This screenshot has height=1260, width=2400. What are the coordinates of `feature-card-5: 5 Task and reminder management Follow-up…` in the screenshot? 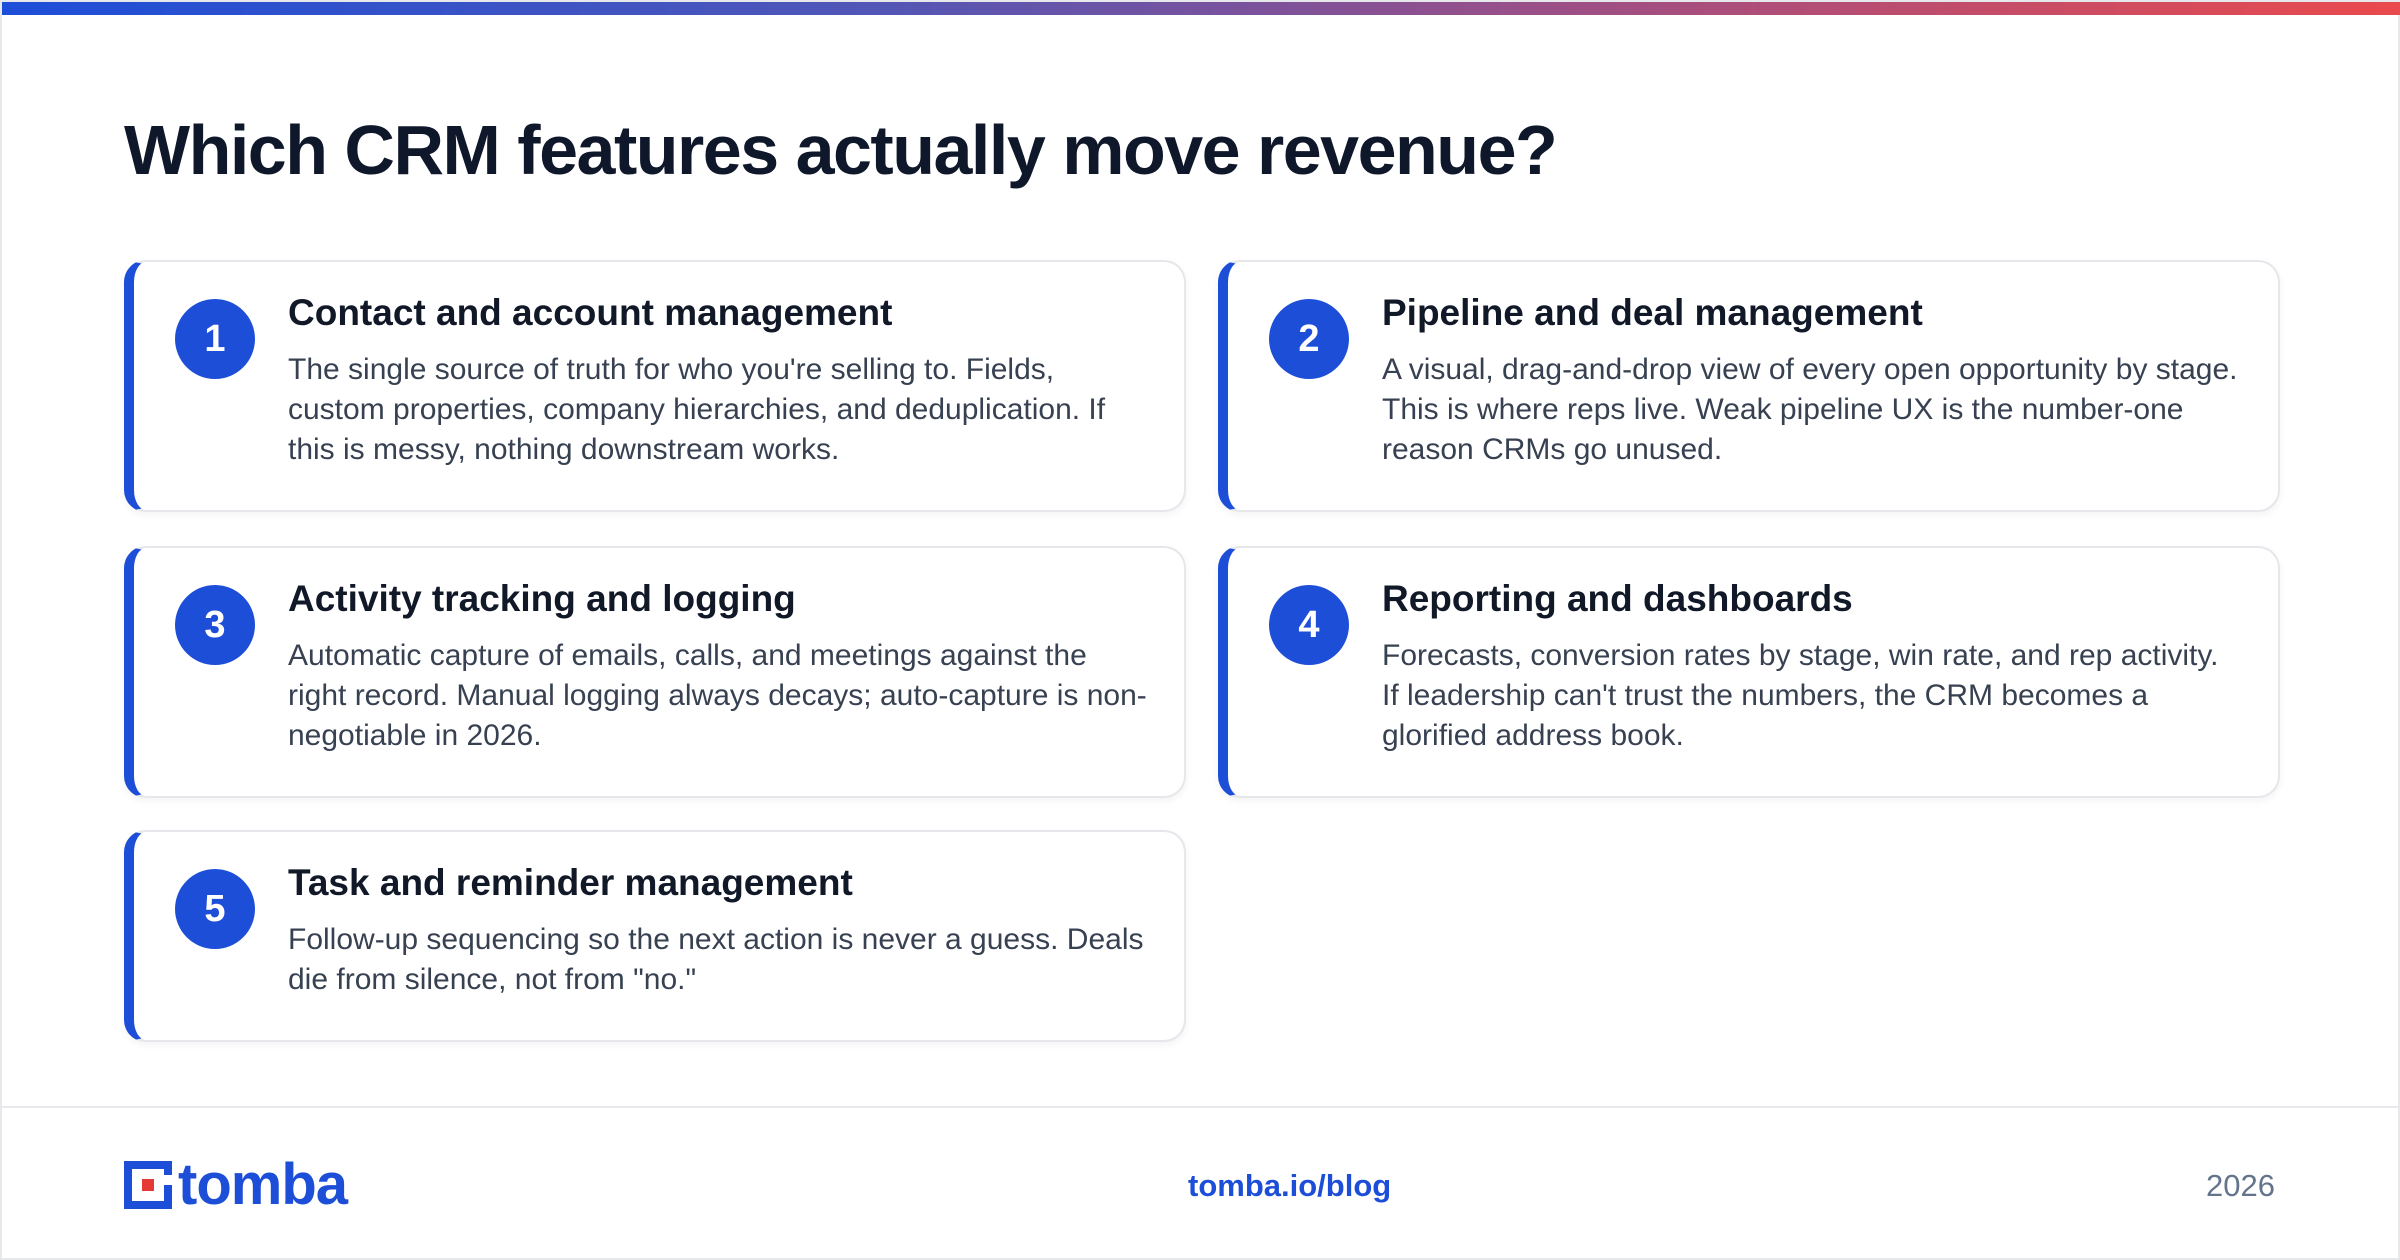 It's located at (655, 936).